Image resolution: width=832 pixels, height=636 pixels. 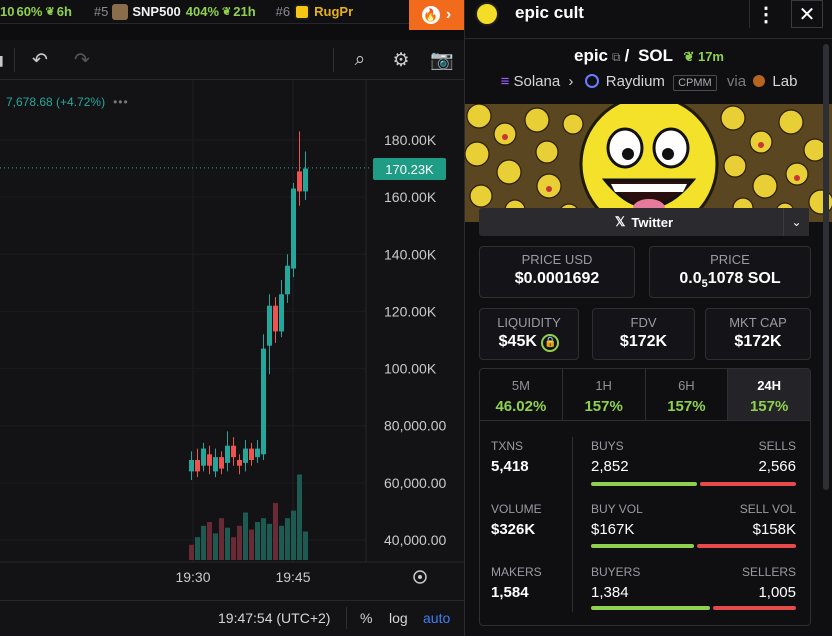 What do you see at coordinates (436, 618) in the screenshot?
I see `auto-toggle: auto` at bounding box center [436, 618].